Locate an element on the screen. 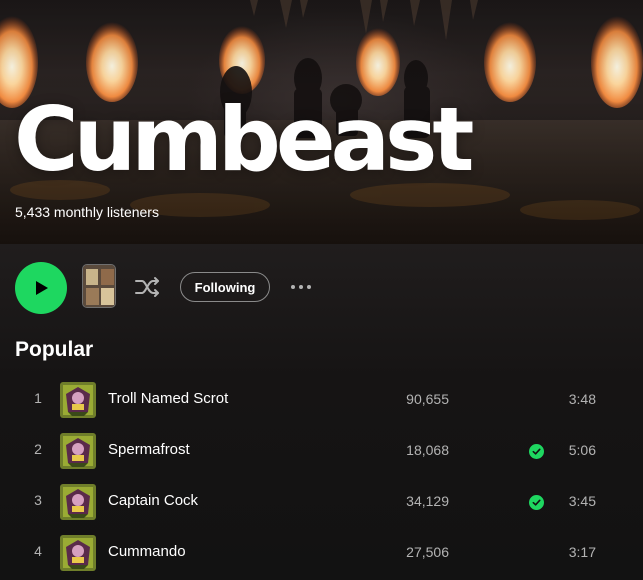 This screenshot has width=643, height=580. track-play-count: 90,655 is located at coordinates (427, 399).